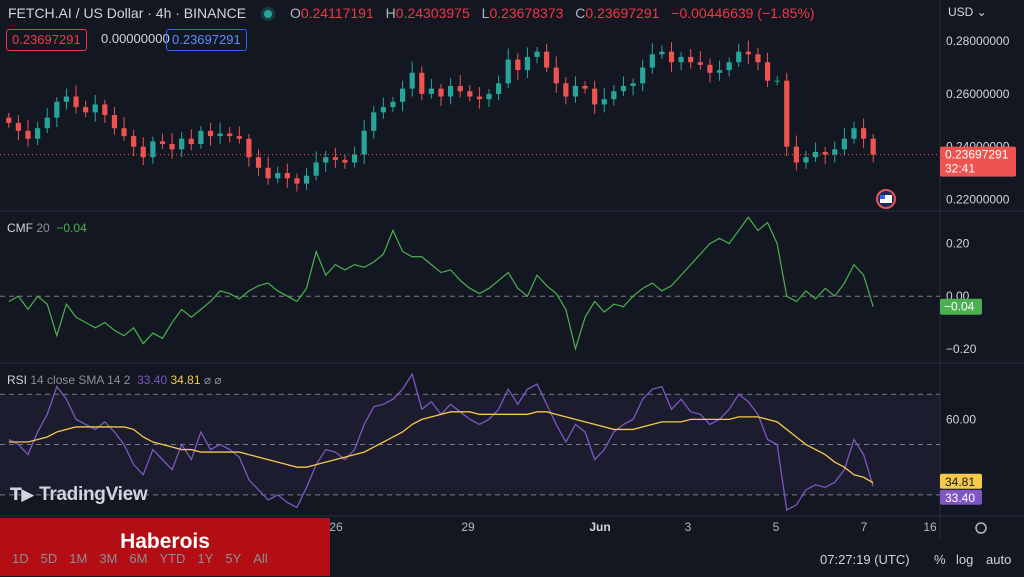  I want to click on timeframe-5d: 5D, so click(49, 558).